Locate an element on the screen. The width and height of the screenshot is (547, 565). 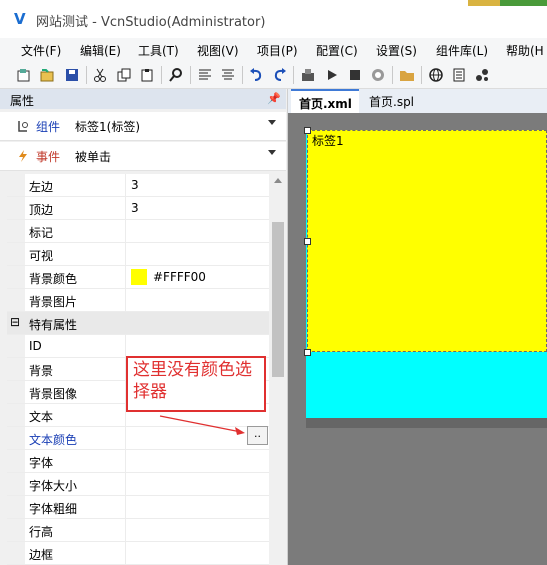
event-label: 事件 is located at coordinates (48, 157).